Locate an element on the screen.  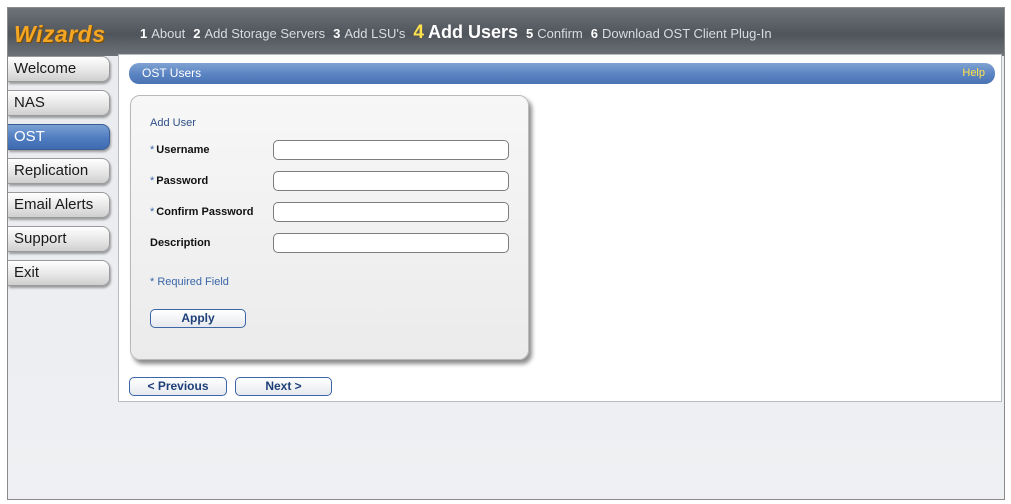
username-label: * Username is located at coordinates (180, 150).